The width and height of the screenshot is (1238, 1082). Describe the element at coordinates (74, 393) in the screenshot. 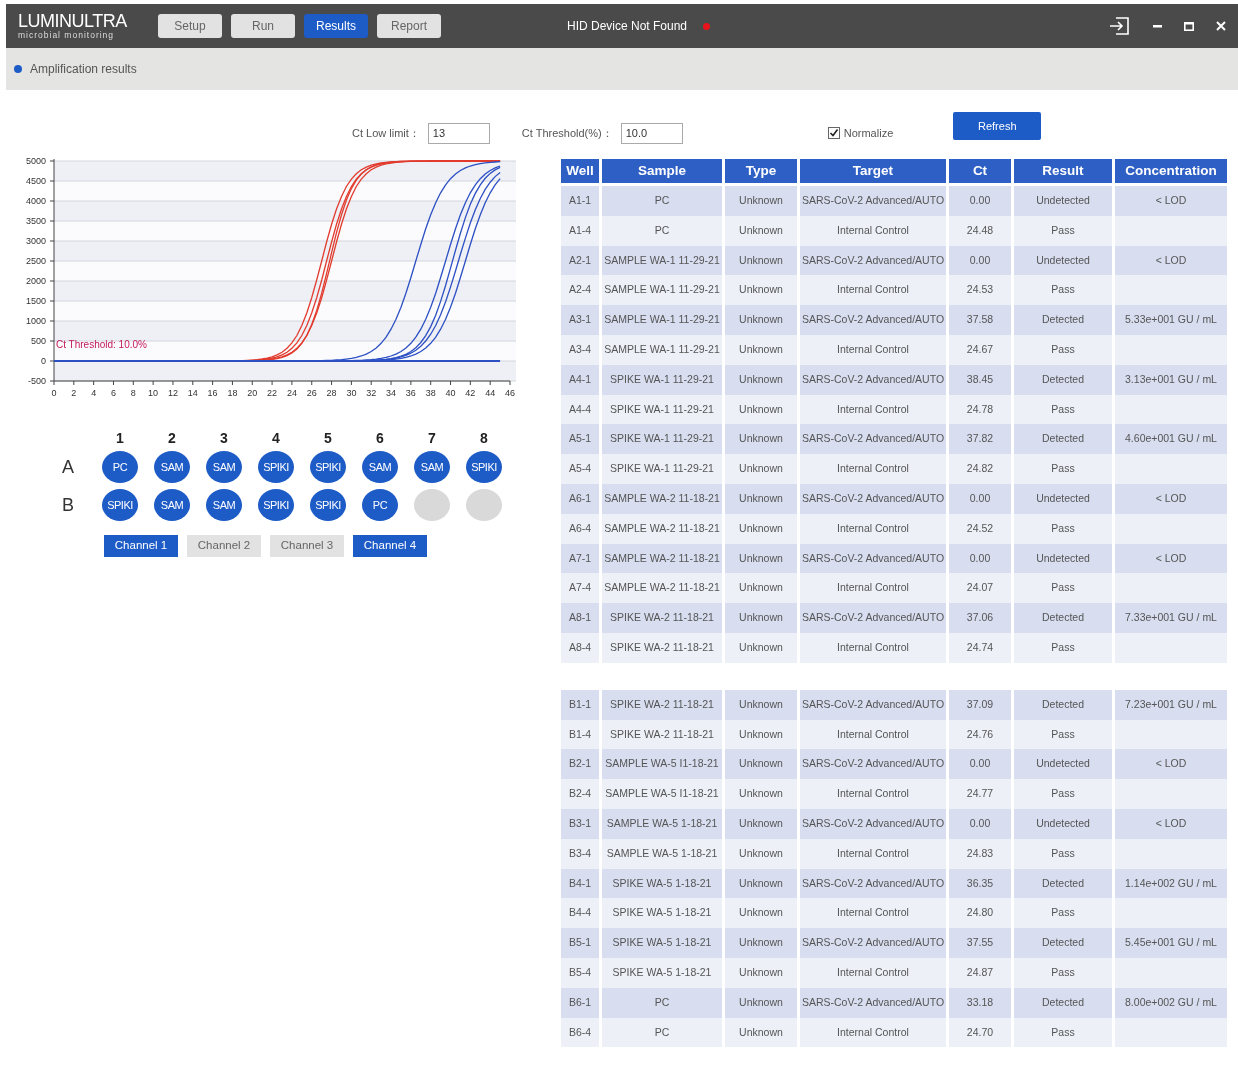

I see `tick-label: 2` at that location.